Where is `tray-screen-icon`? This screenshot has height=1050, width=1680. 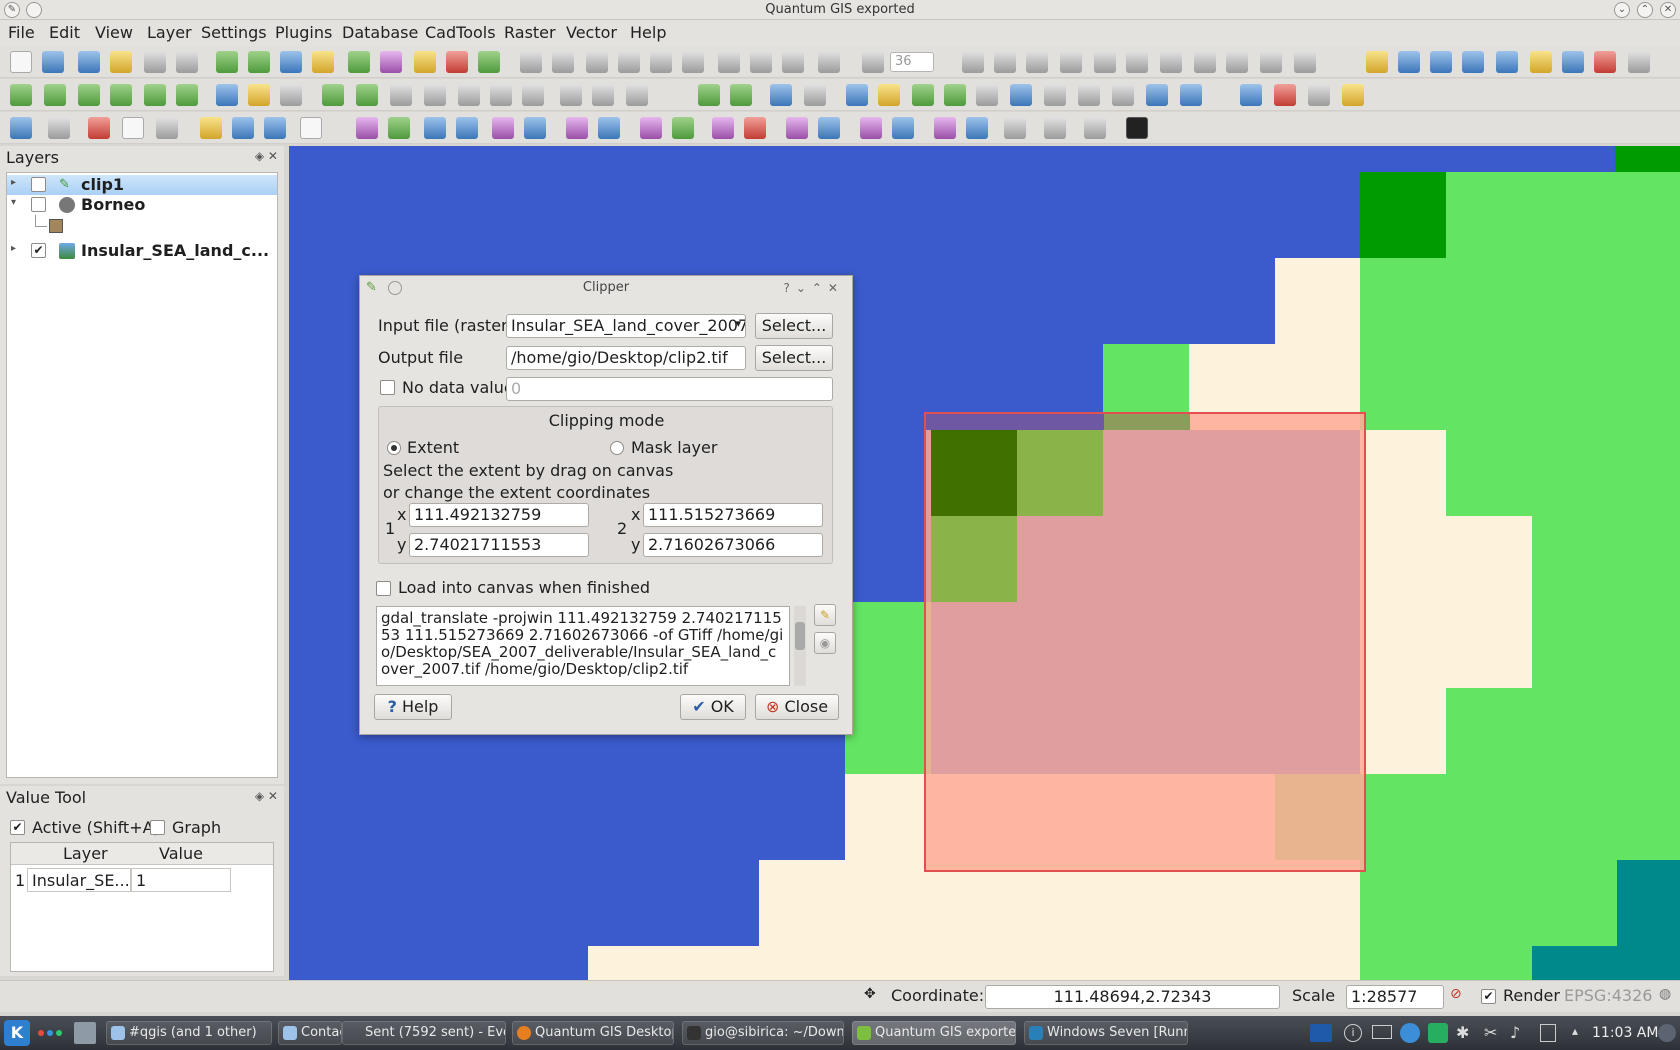
tray-screen-icon is located at coordinates (1321, 1033).